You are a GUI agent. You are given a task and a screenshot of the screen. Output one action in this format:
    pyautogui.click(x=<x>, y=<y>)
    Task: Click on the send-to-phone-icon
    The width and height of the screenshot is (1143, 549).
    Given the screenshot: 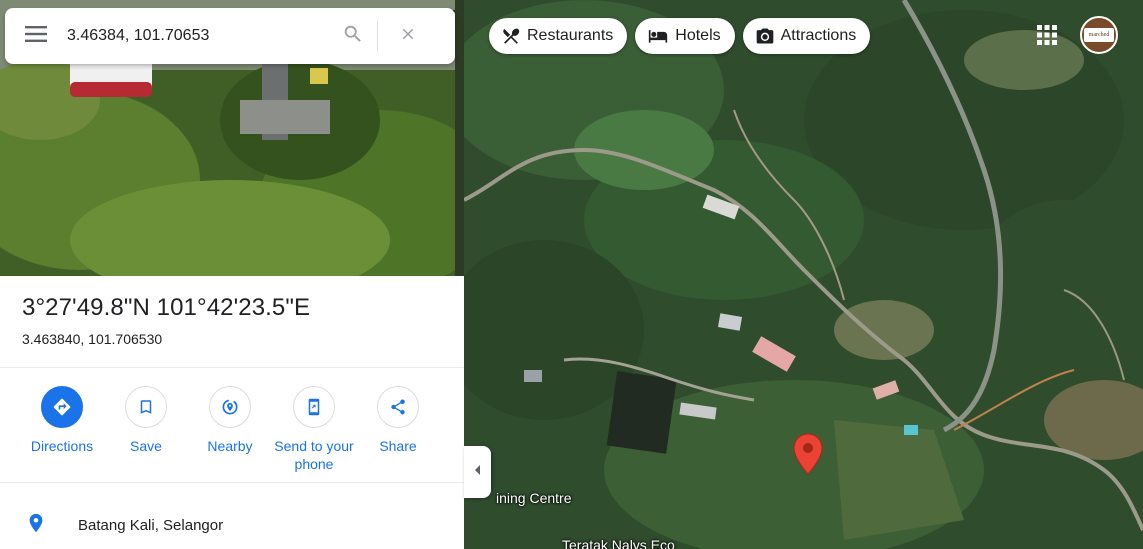 What is the action you would take?
    pyautogui.click(x=314, y=407)
    